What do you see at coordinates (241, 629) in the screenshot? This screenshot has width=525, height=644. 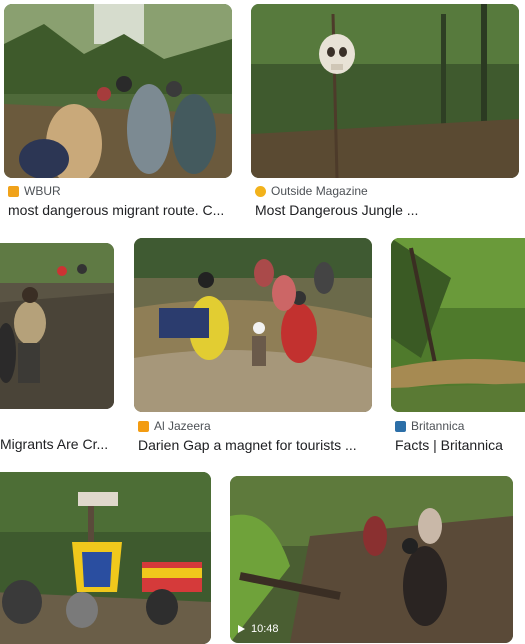 I see `play-icon` at bounding box center [241, 629].